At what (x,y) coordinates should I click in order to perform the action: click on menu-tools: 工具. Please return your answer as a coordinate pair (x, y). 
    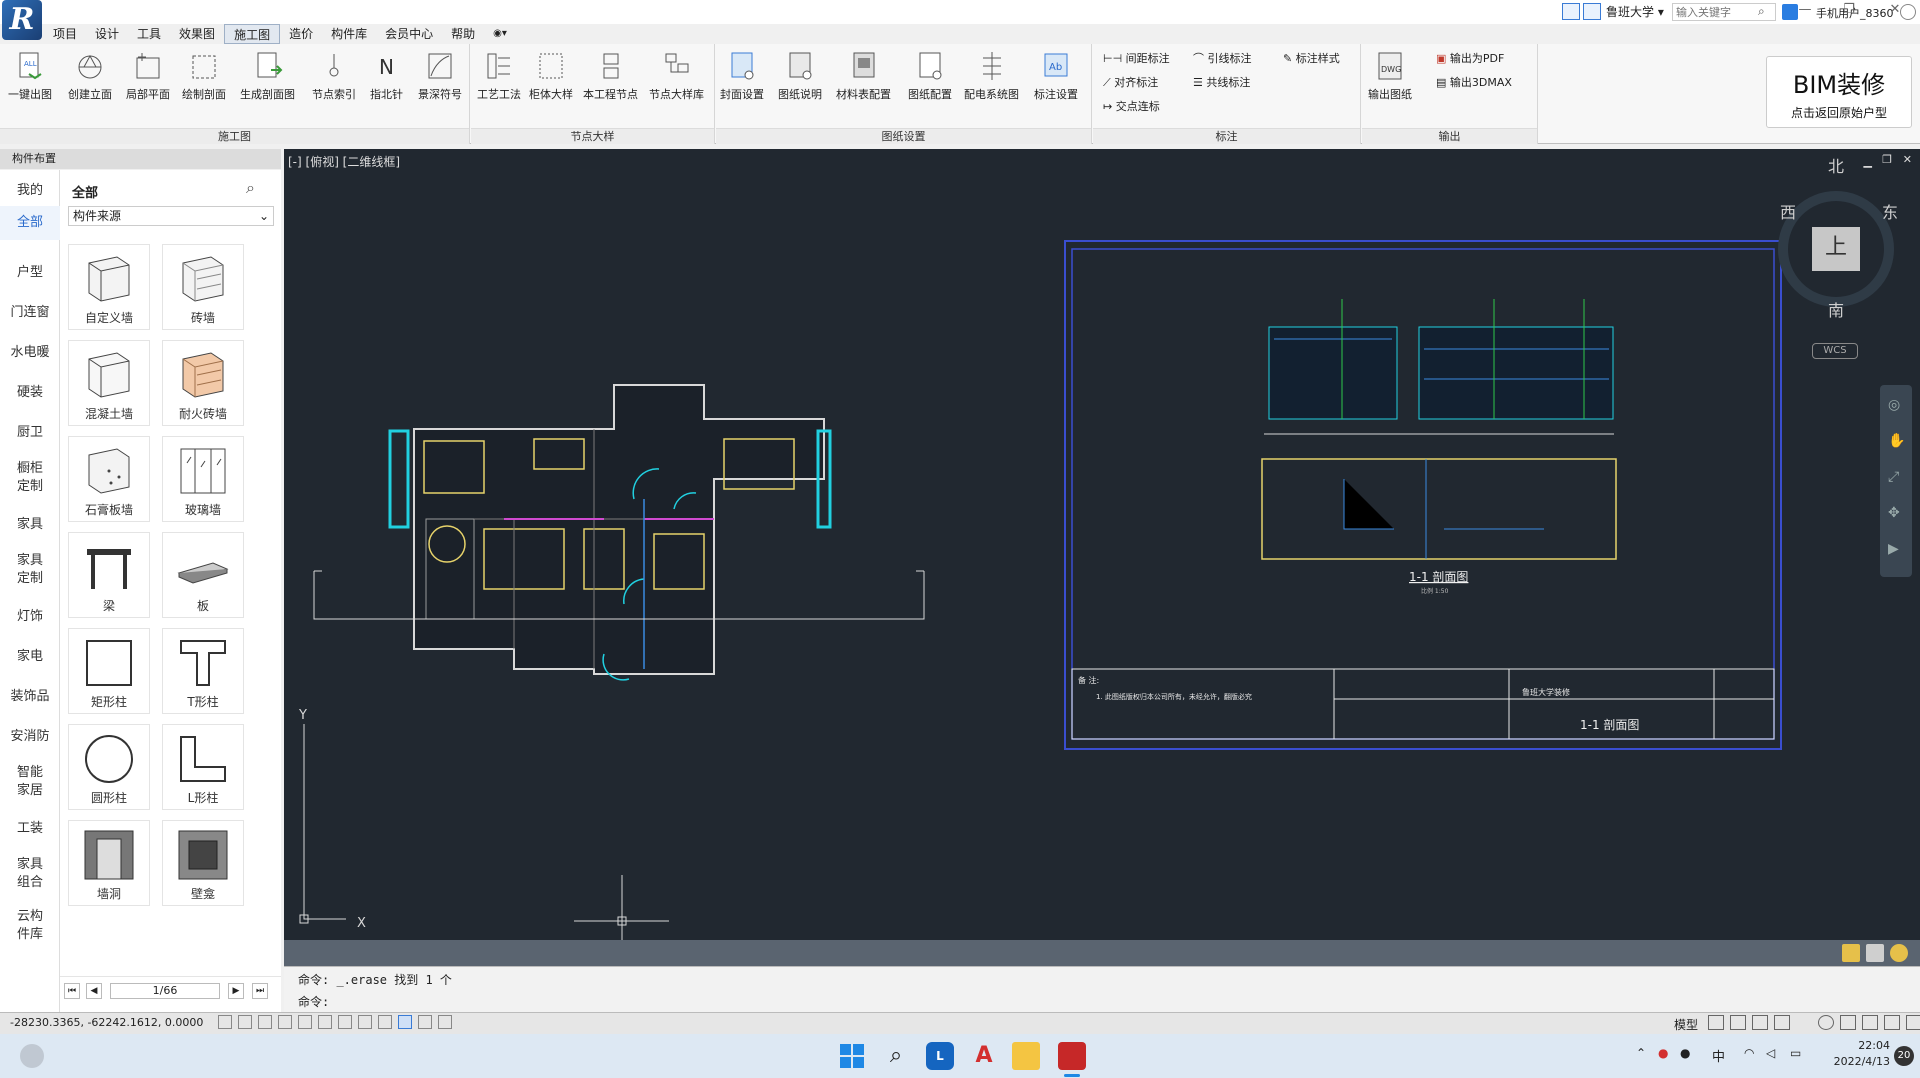
    Looking at the image, I should click on (149, 34).